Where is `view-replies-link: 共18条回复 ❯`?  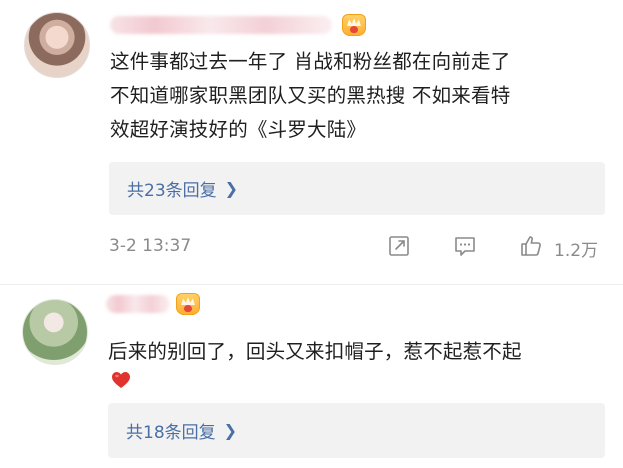
view-replies-link: 共18条回复 ❯ is located at coordinates (181, 430).